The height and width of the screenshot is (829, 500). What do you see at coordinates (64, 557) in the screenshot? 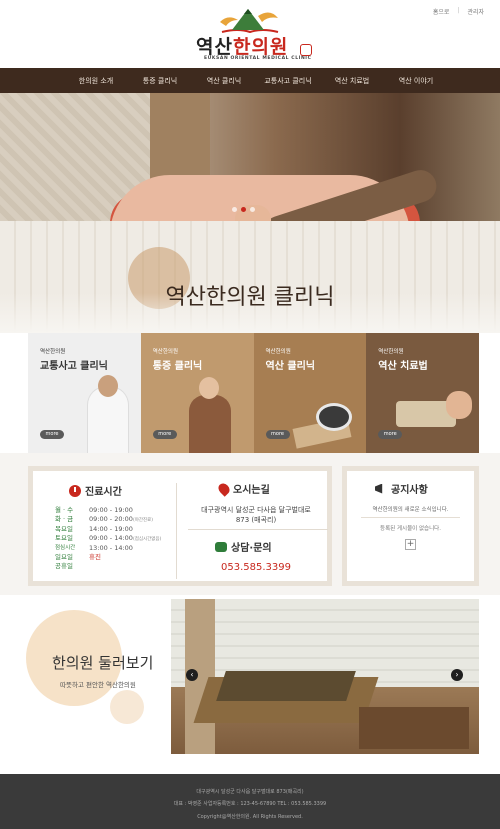
I see `hours-day: 일요일` at bounding box center [64, 557].